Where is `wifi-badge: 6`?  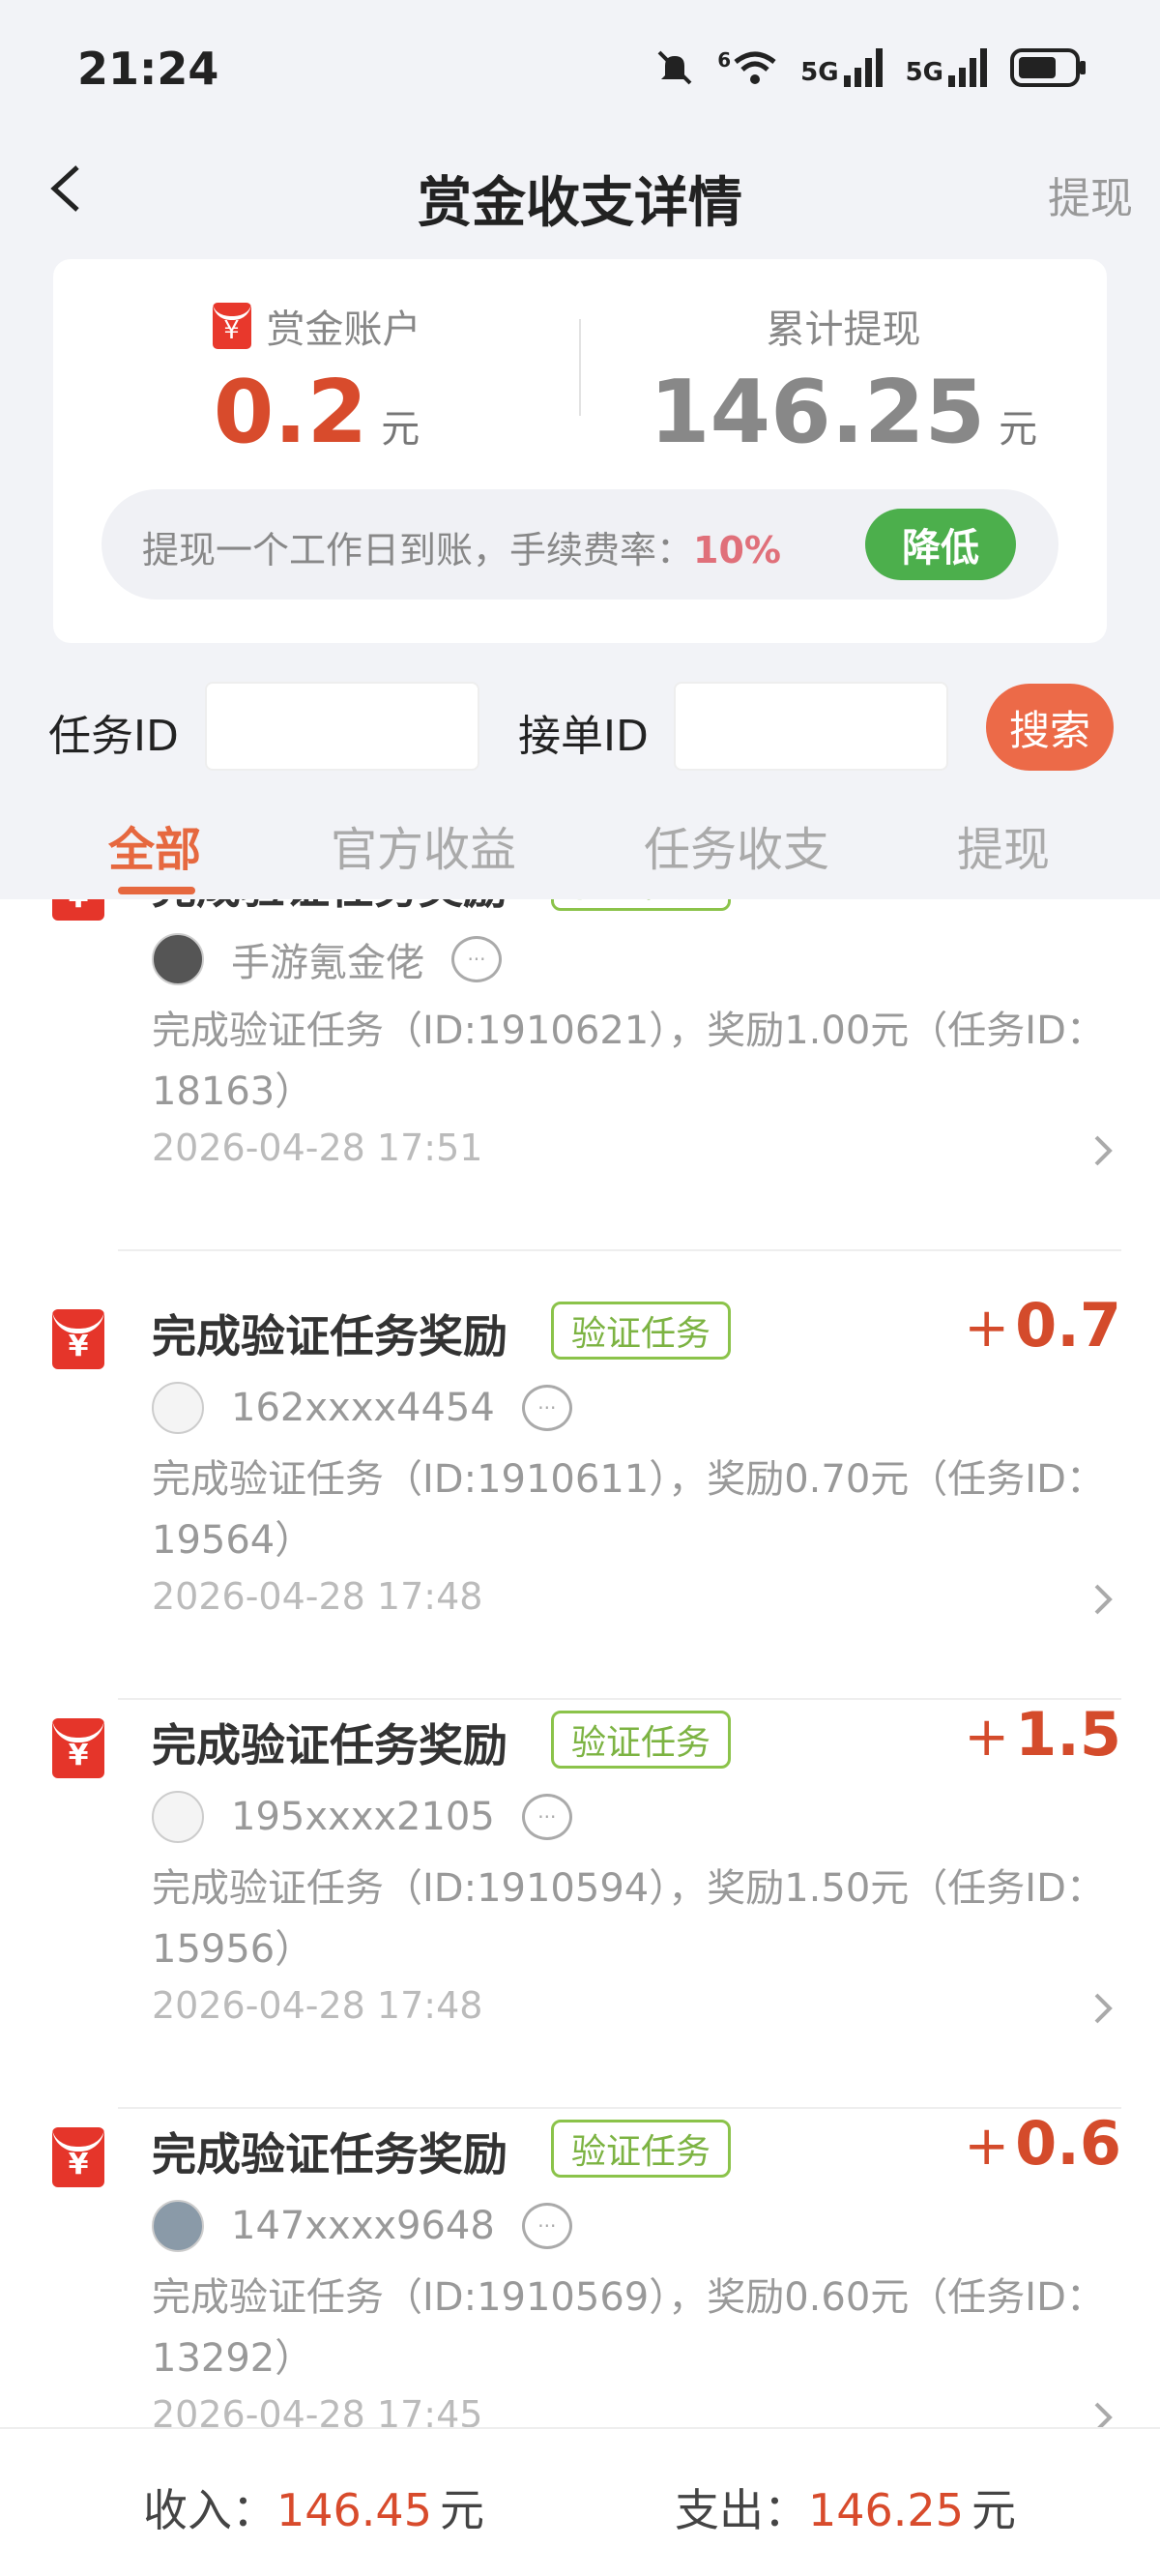 wifi-badge: 6 is located at coordinates (724, 60).